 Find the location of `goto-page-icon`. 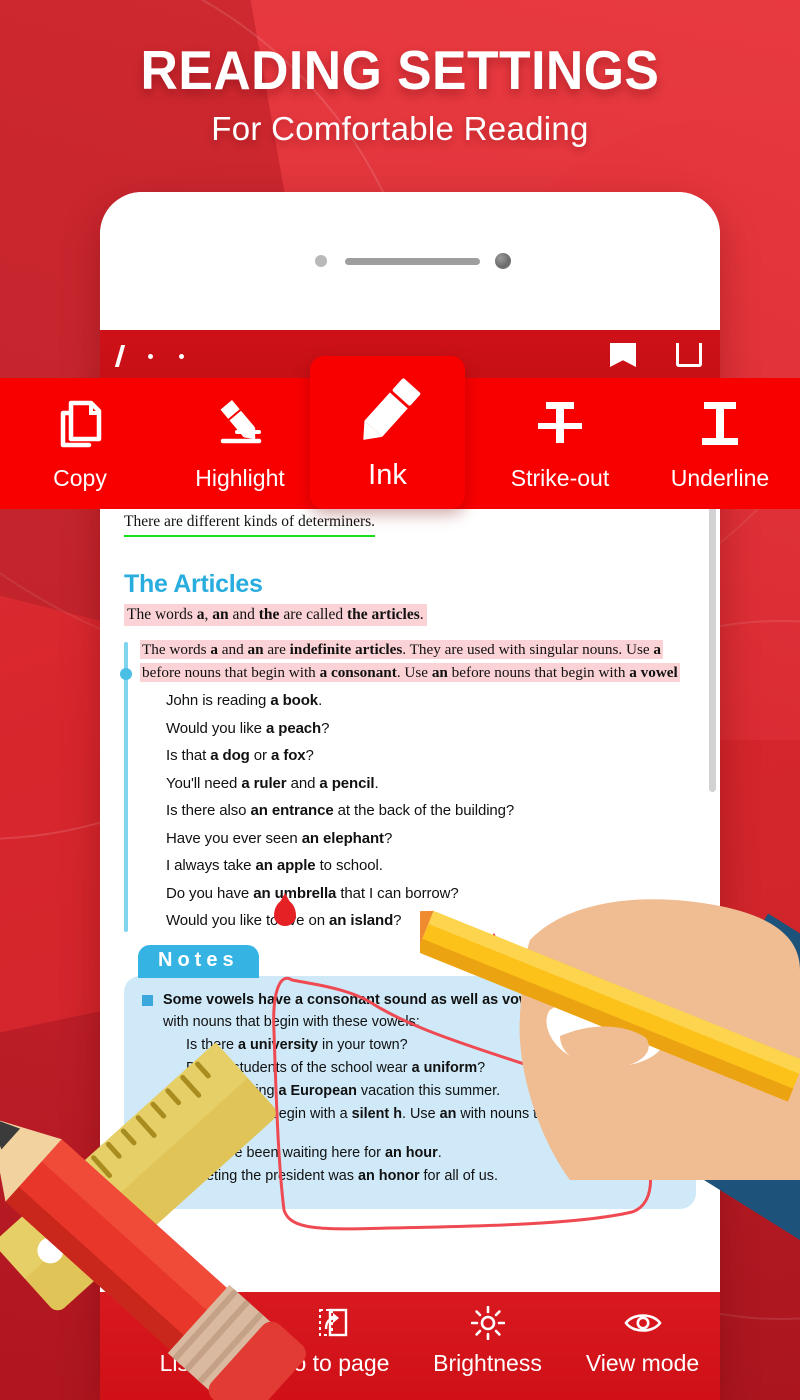

goto-page-icon is located at coordinates (333, 1323).